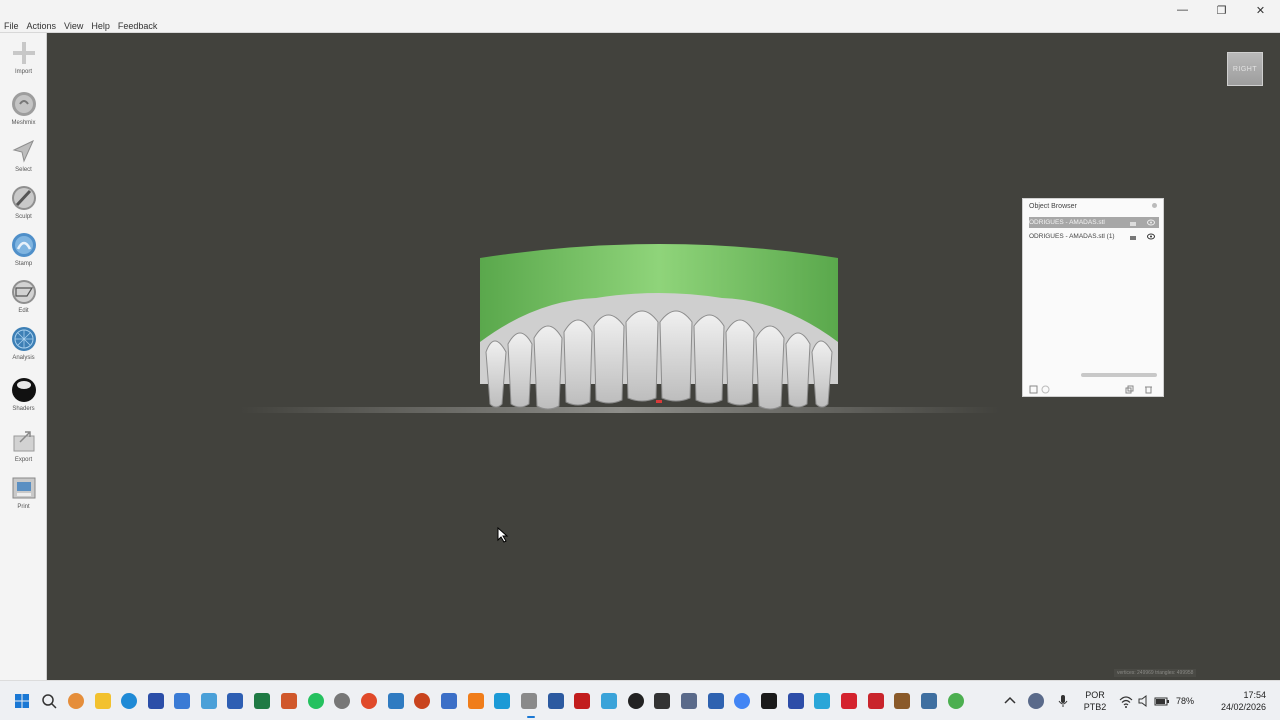  Describe the element at coordinates (23, 217) in the screenshot. I see `tool-label: Sculpt` at that location.